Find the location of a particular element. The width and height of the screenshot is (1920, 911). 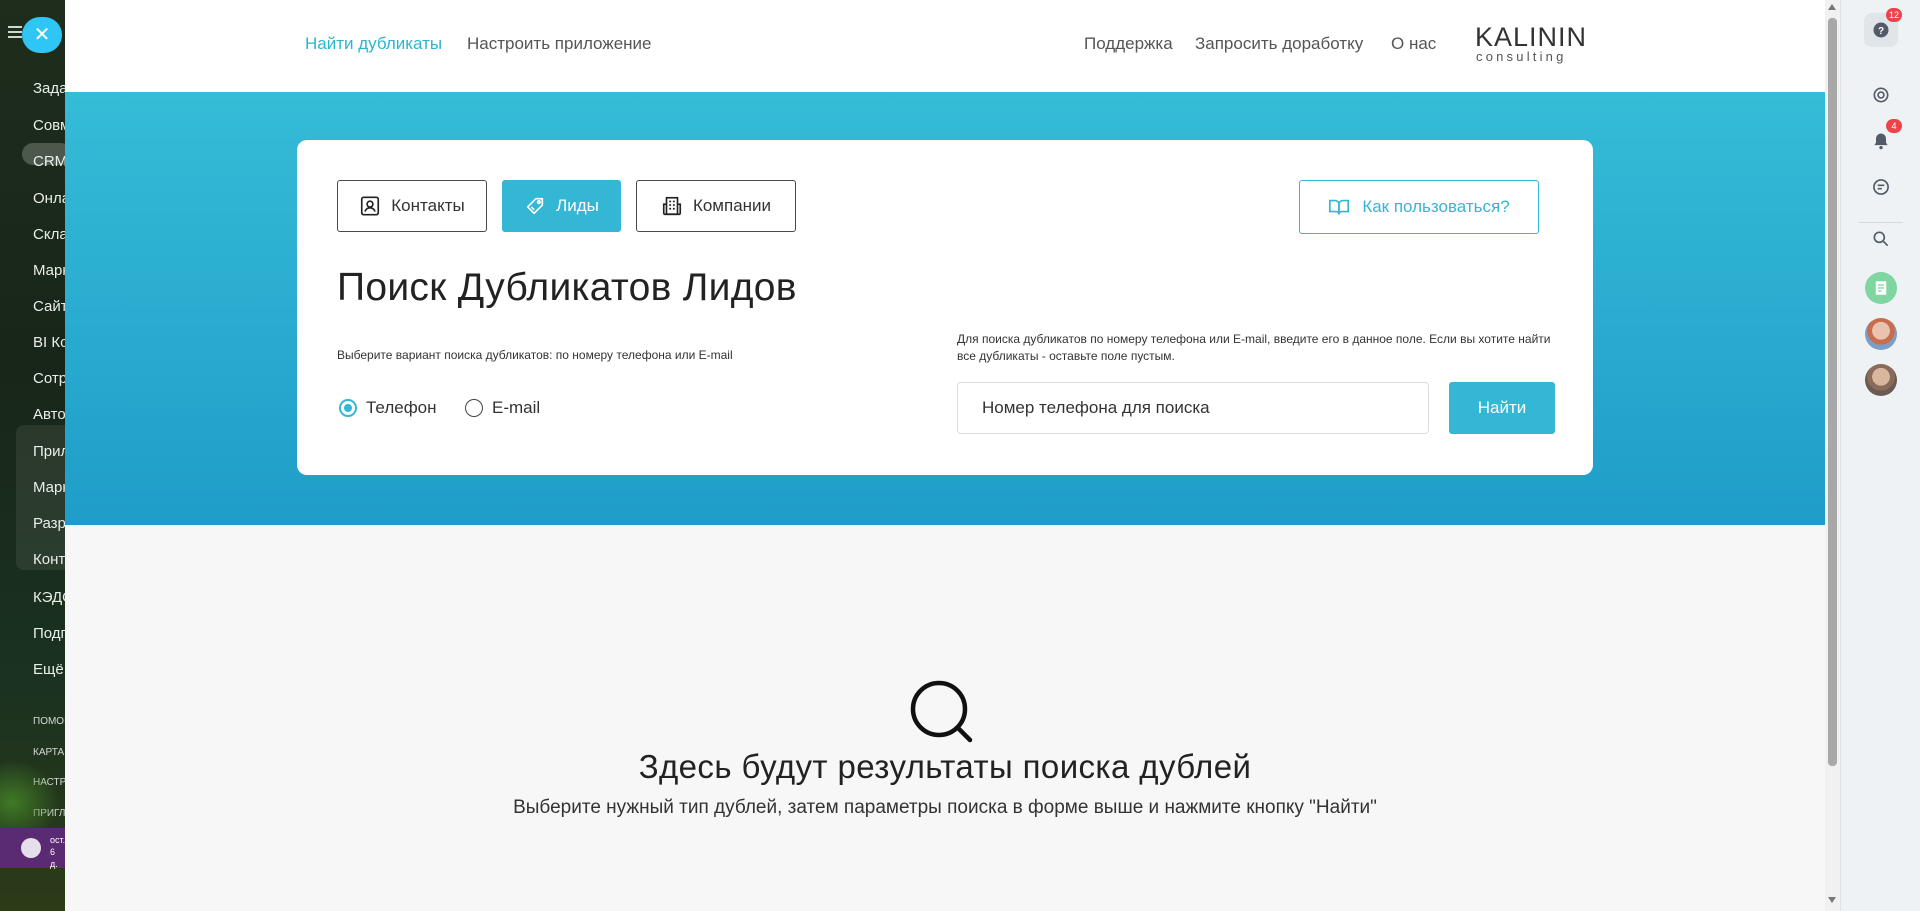

companies-icon is located at coordinates (672, 206).